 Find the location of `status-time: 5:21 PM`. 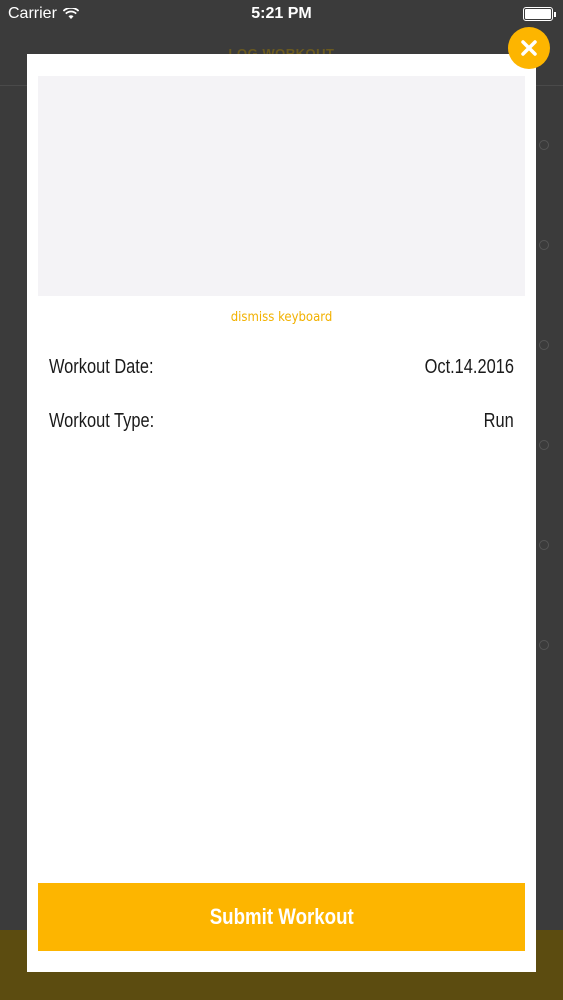

status-time: 5:21 PM is located at coordinates (281, 13).